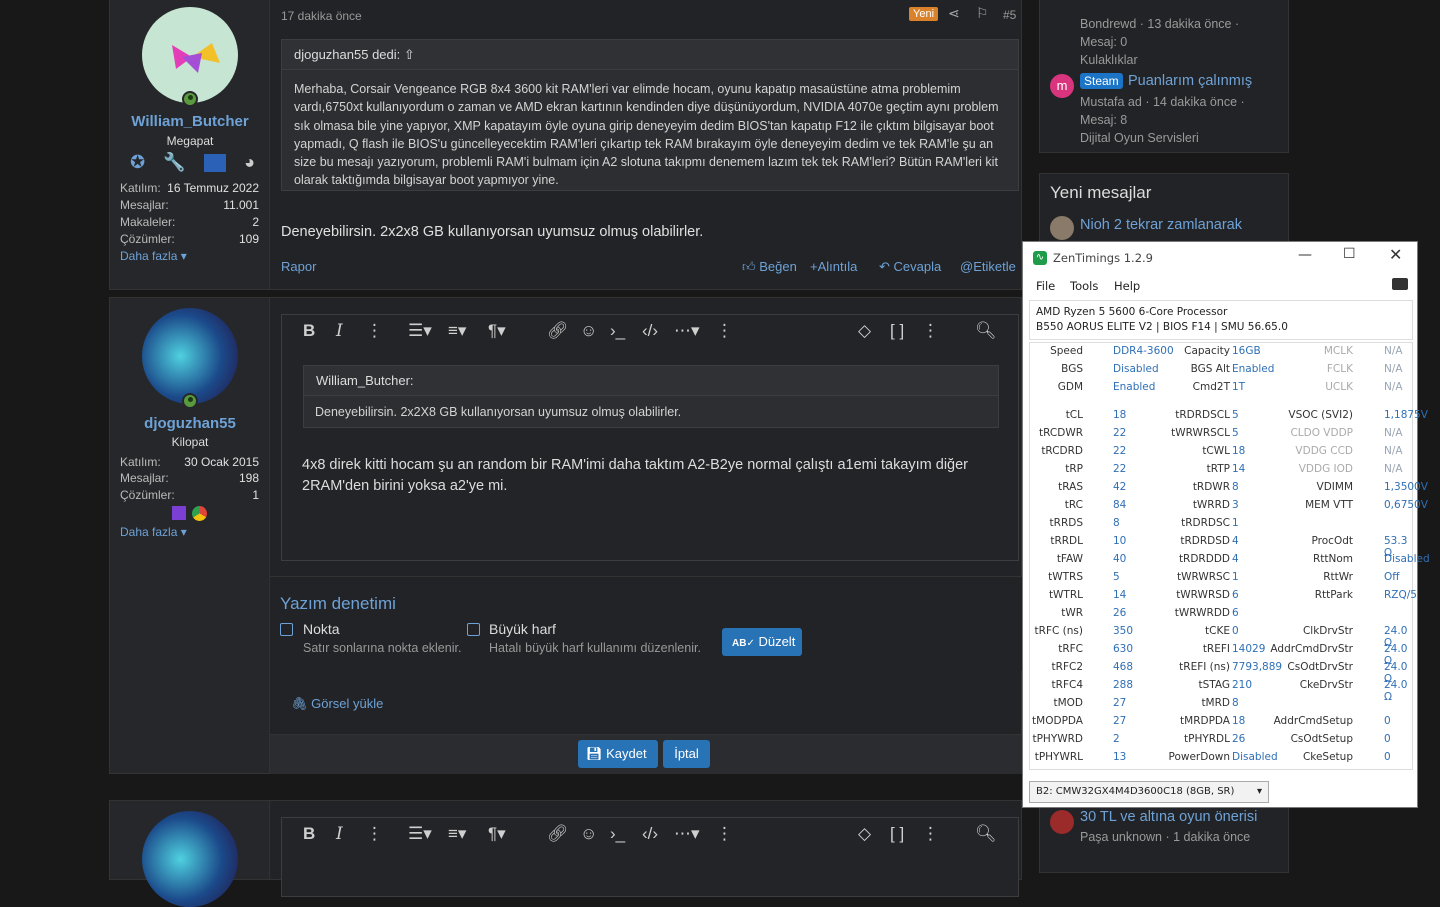 This screenshot has width=1440, height=907. What do you see at coordinates (954, 13) in the screenshot?
I see `share-icon: ⋖` at bounding box center [954, 13].